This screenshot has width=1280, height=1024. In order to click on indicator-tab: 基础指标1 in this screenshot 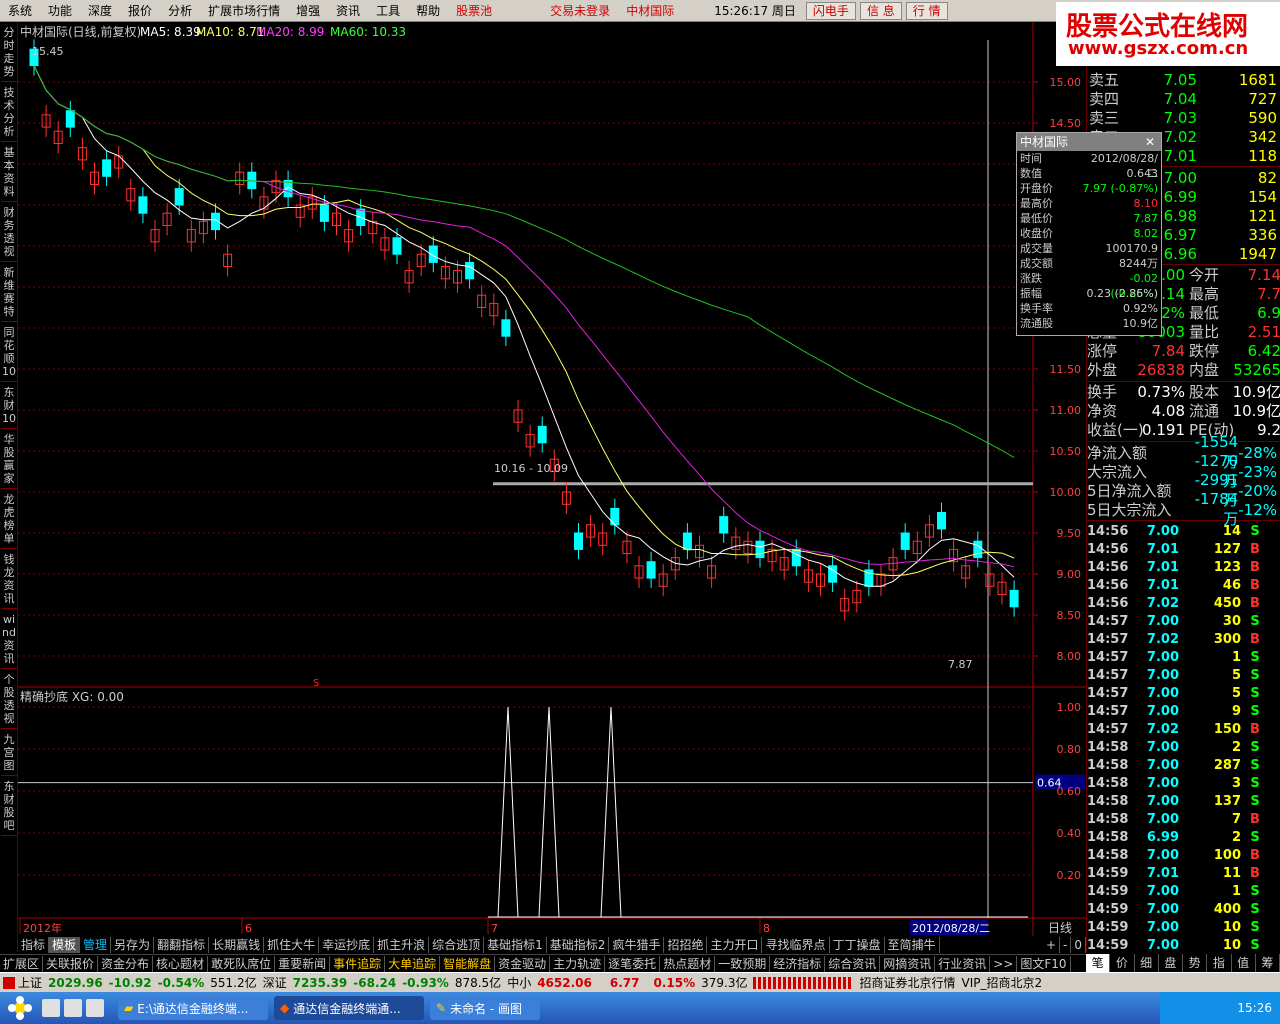, I will do `click(515, 945)`.